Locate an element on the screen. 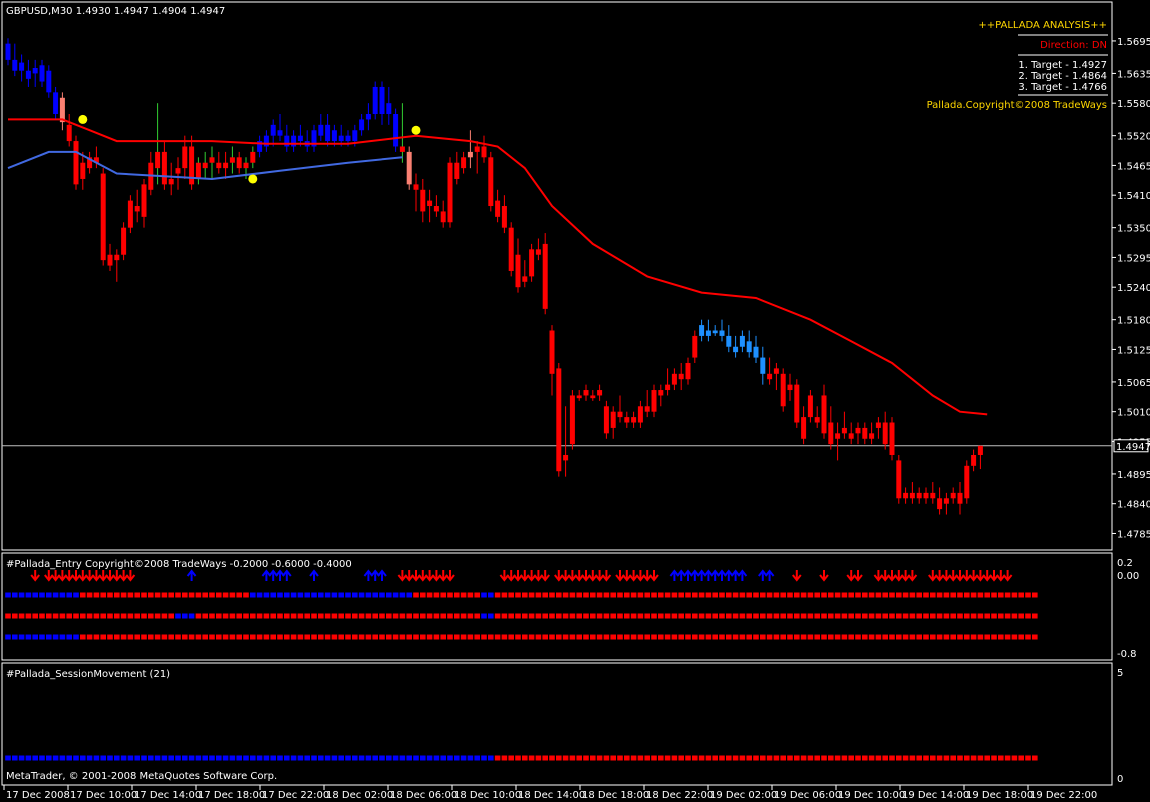 The width and height of the screenshot is (1150, 802). session-axis-label: 0 is located at coordinates (1120, 779).